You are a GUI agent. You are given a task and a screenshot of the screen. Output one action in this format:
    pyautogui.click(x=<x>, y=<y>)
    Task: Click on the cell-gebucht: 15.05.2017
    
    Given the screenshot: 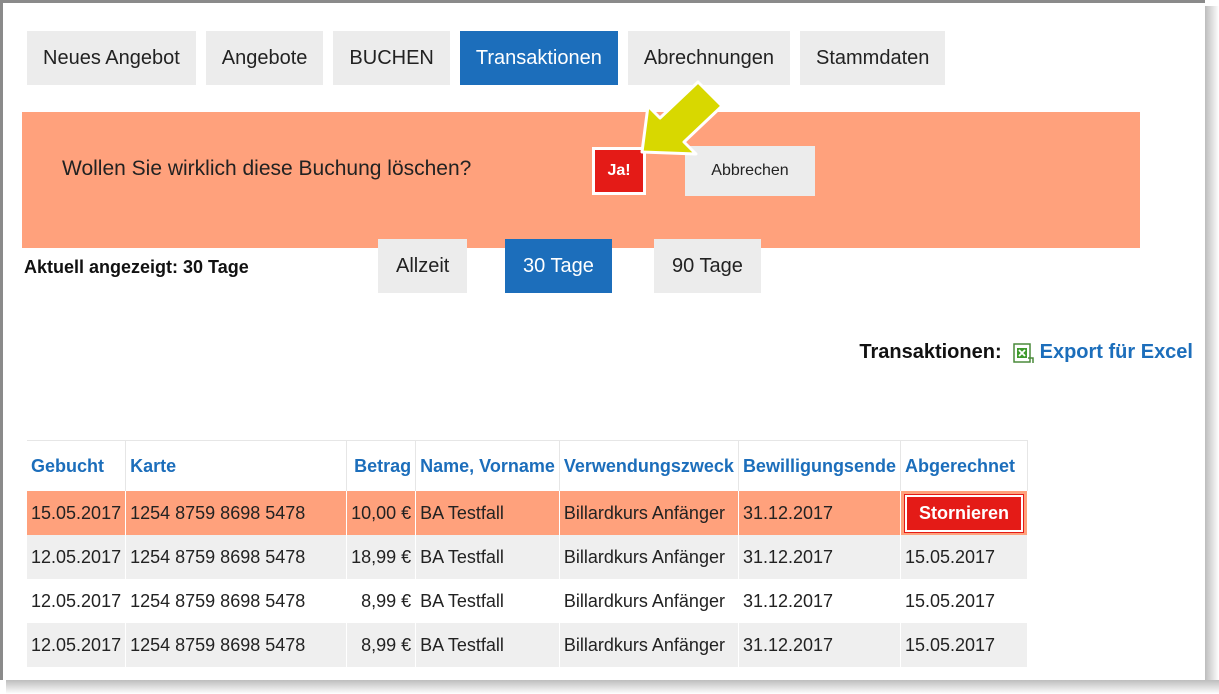 What is the action you would take?
    pyautogui.click(x=77, y=513)
    